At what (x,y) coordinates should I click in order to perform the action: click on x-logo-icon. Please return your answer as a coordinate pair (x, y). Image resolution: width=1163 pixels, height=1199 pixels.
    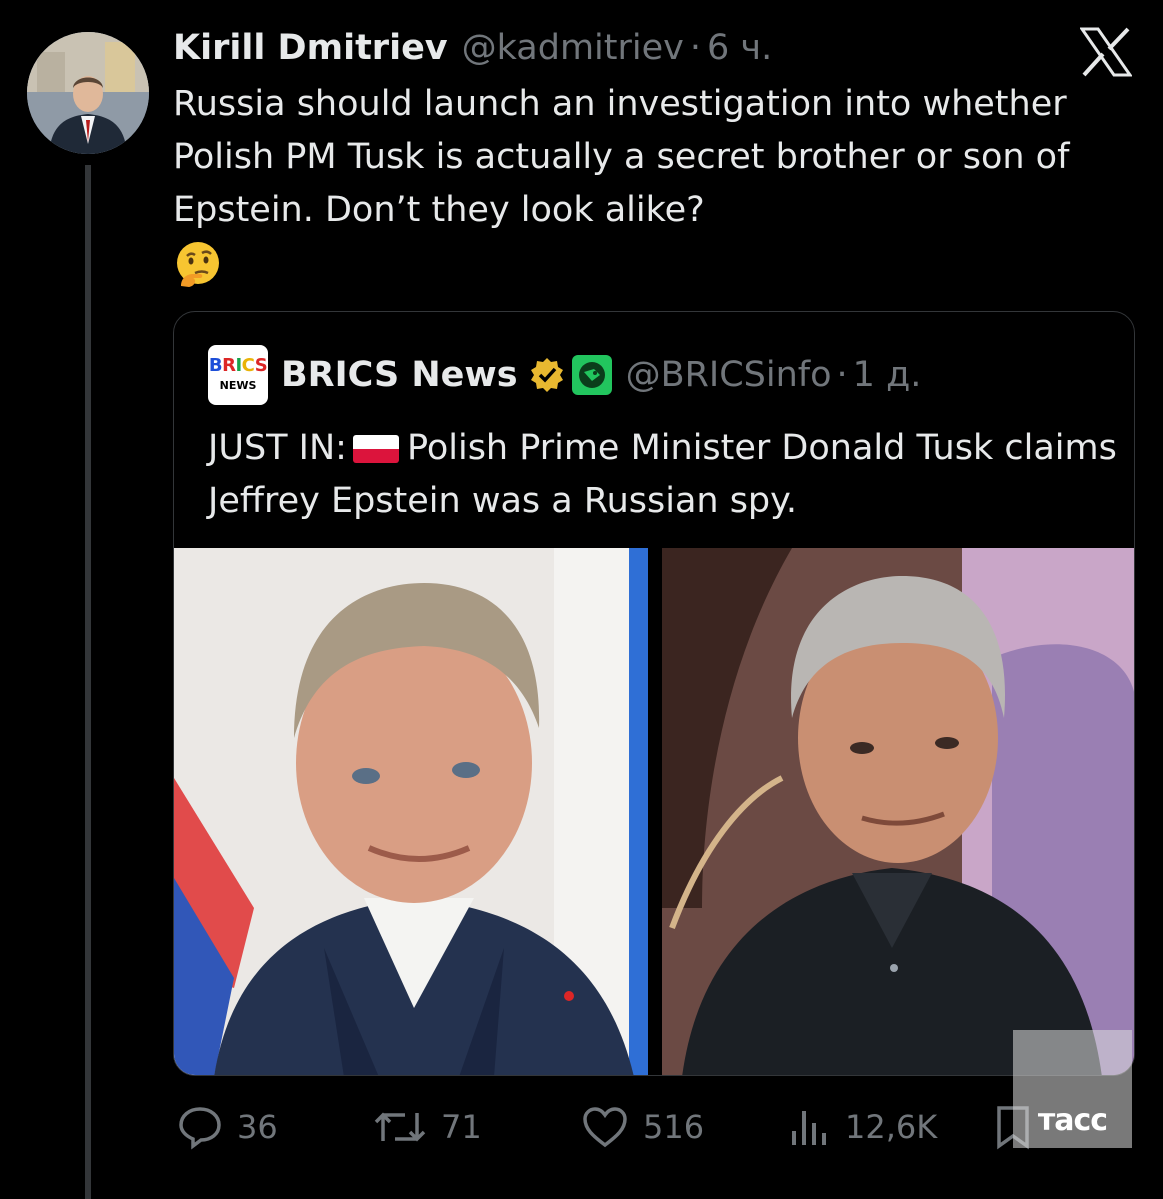
    Looking at the image, I should click on (1106, 52).